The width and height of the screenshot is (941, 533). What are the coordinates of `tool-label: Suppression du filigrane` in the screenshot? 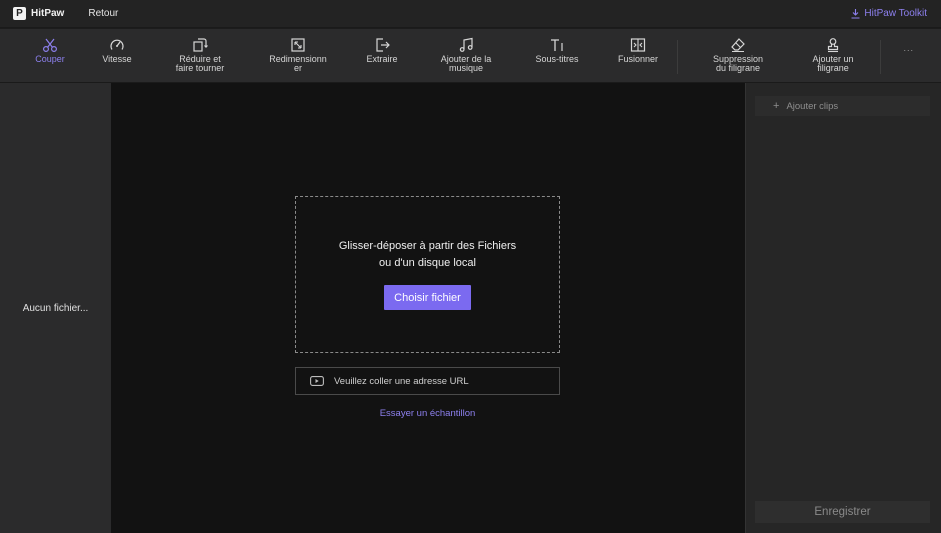 It's located at (738, 63).